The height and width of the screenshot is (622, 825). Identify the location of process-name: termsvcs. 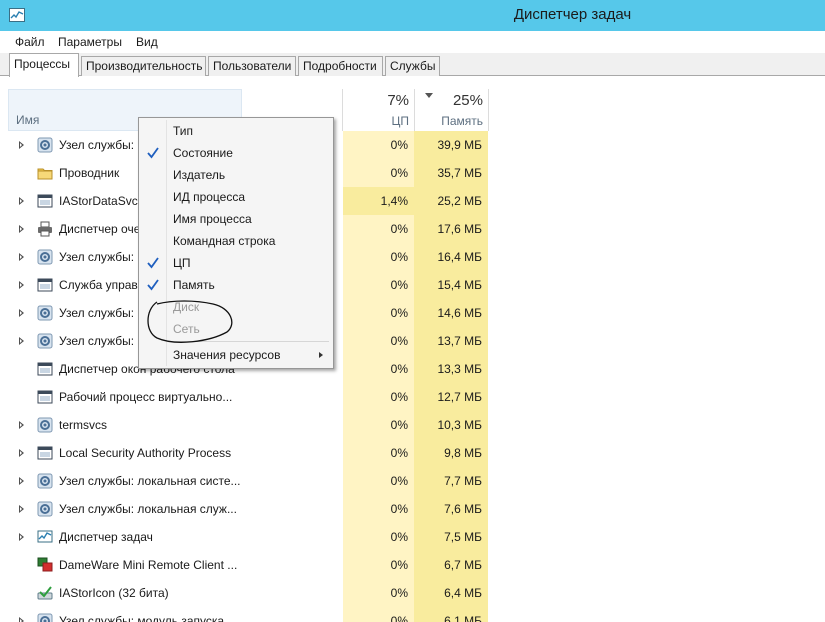
(83, 425).